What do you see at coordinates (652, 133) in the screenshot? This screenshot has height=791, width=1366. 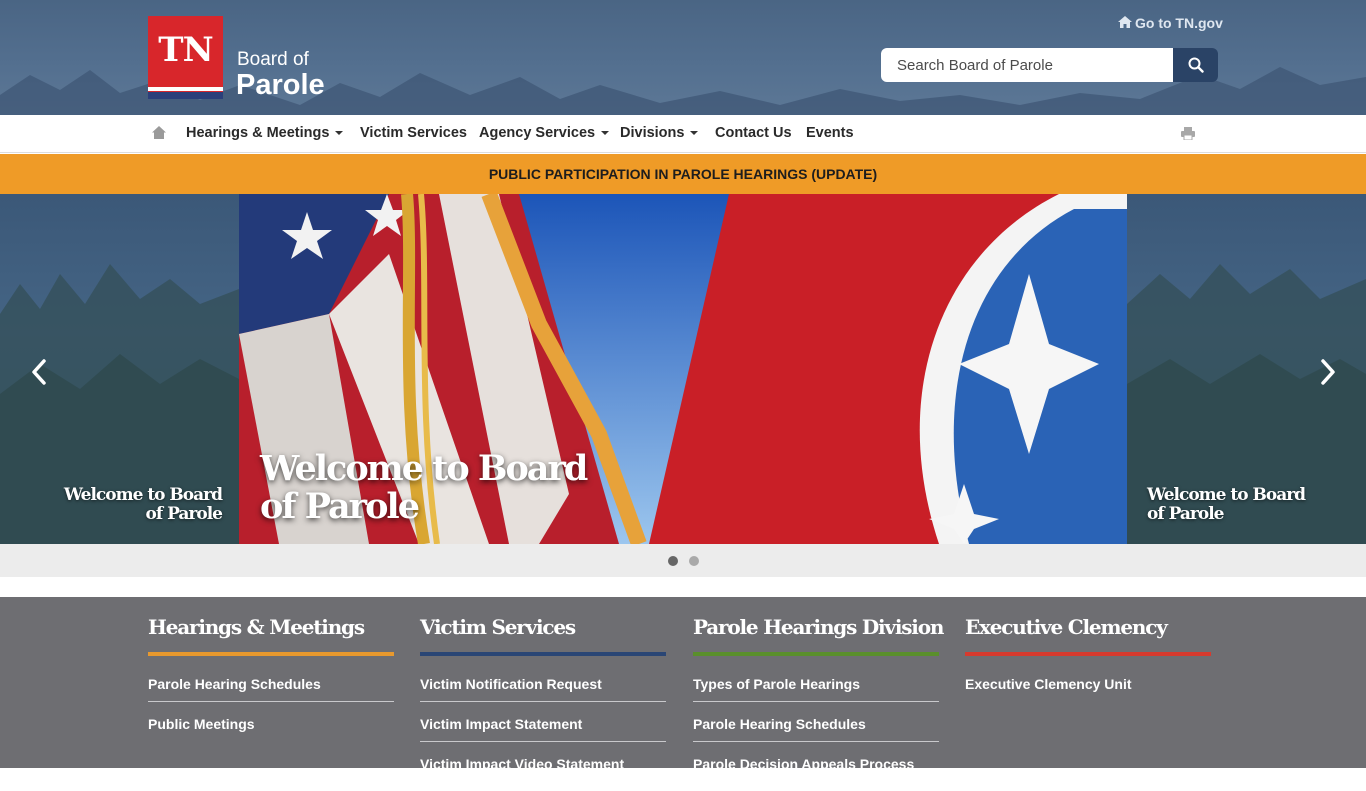 I see `nav-item-label: Divisions` at bounding box center [652, 133].